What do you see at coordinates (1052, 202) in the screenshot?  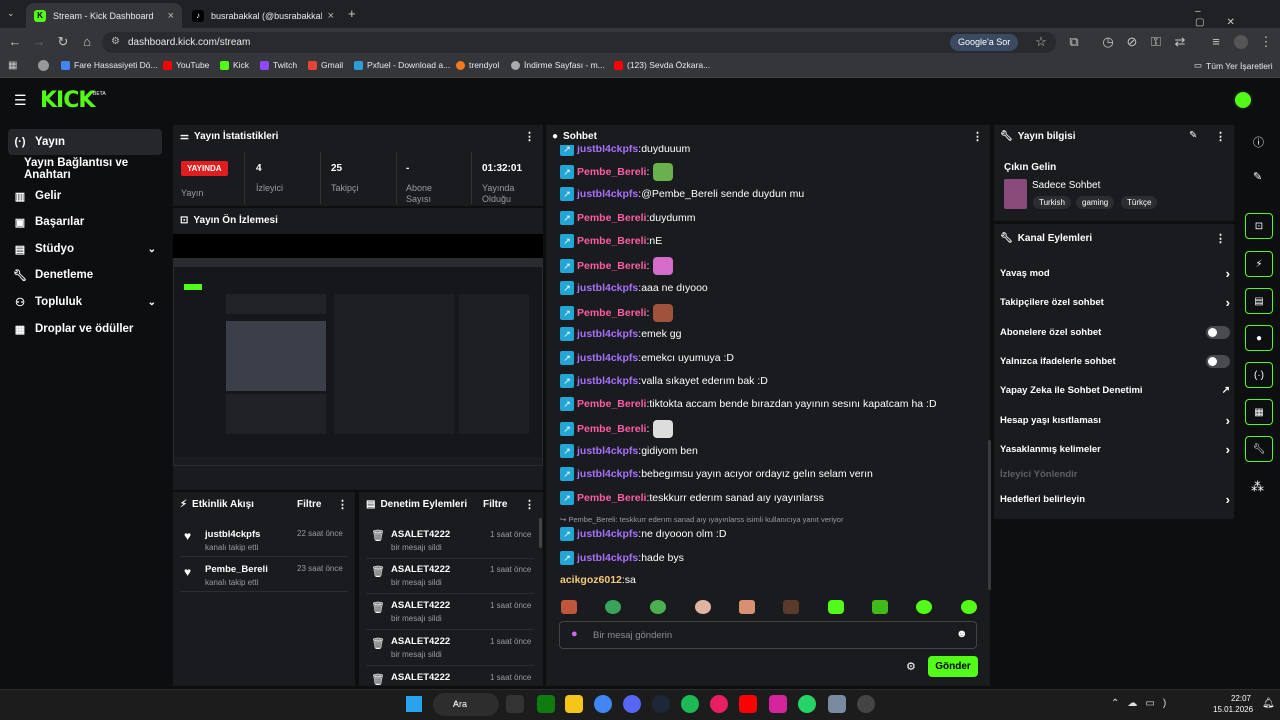 I see `tag: Turkish` at bounding box center [1052, 202].